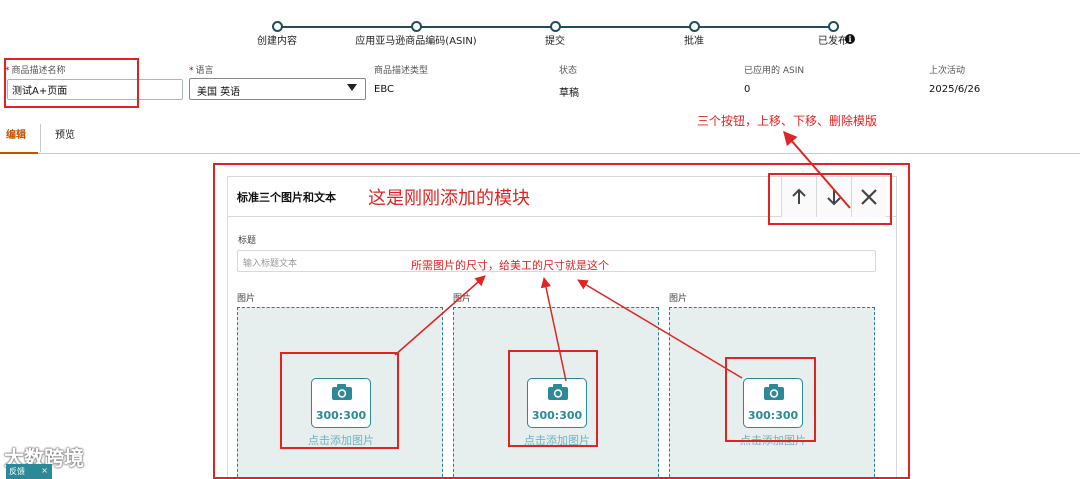 The image size is (1080, 479). I want to click on feedback-tab: 反馈 ×, so click(29, 471).